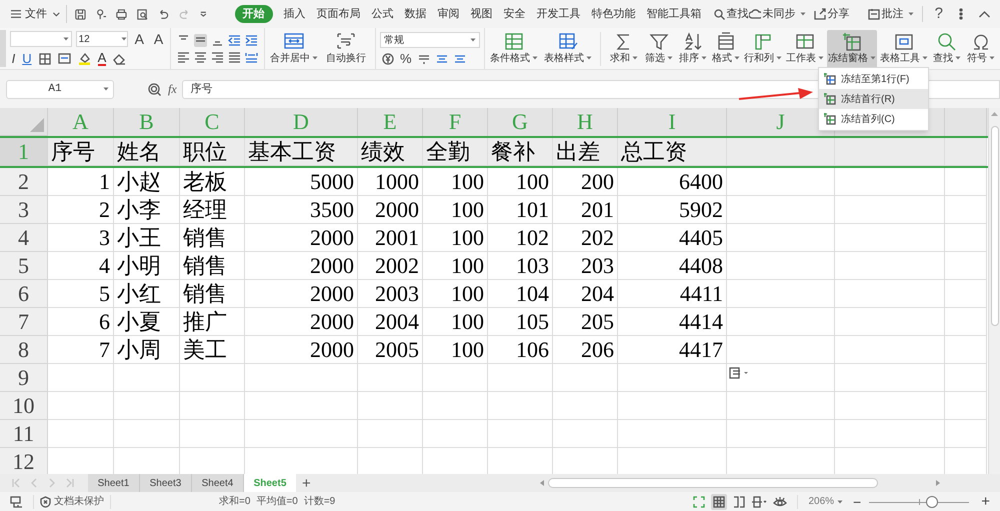 Image resolution: width=1000 pixels, height=511 pixels. I want to click on save-icon, so click(80, 14).